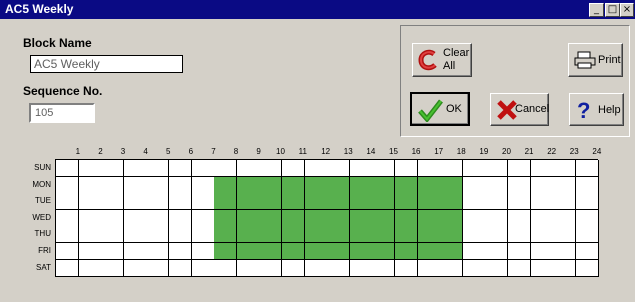  What do you see at coordinates (106, 64) in the screenshot?
I see `block-name-field: AC5 Weekly` at bounding box center [106, 64].